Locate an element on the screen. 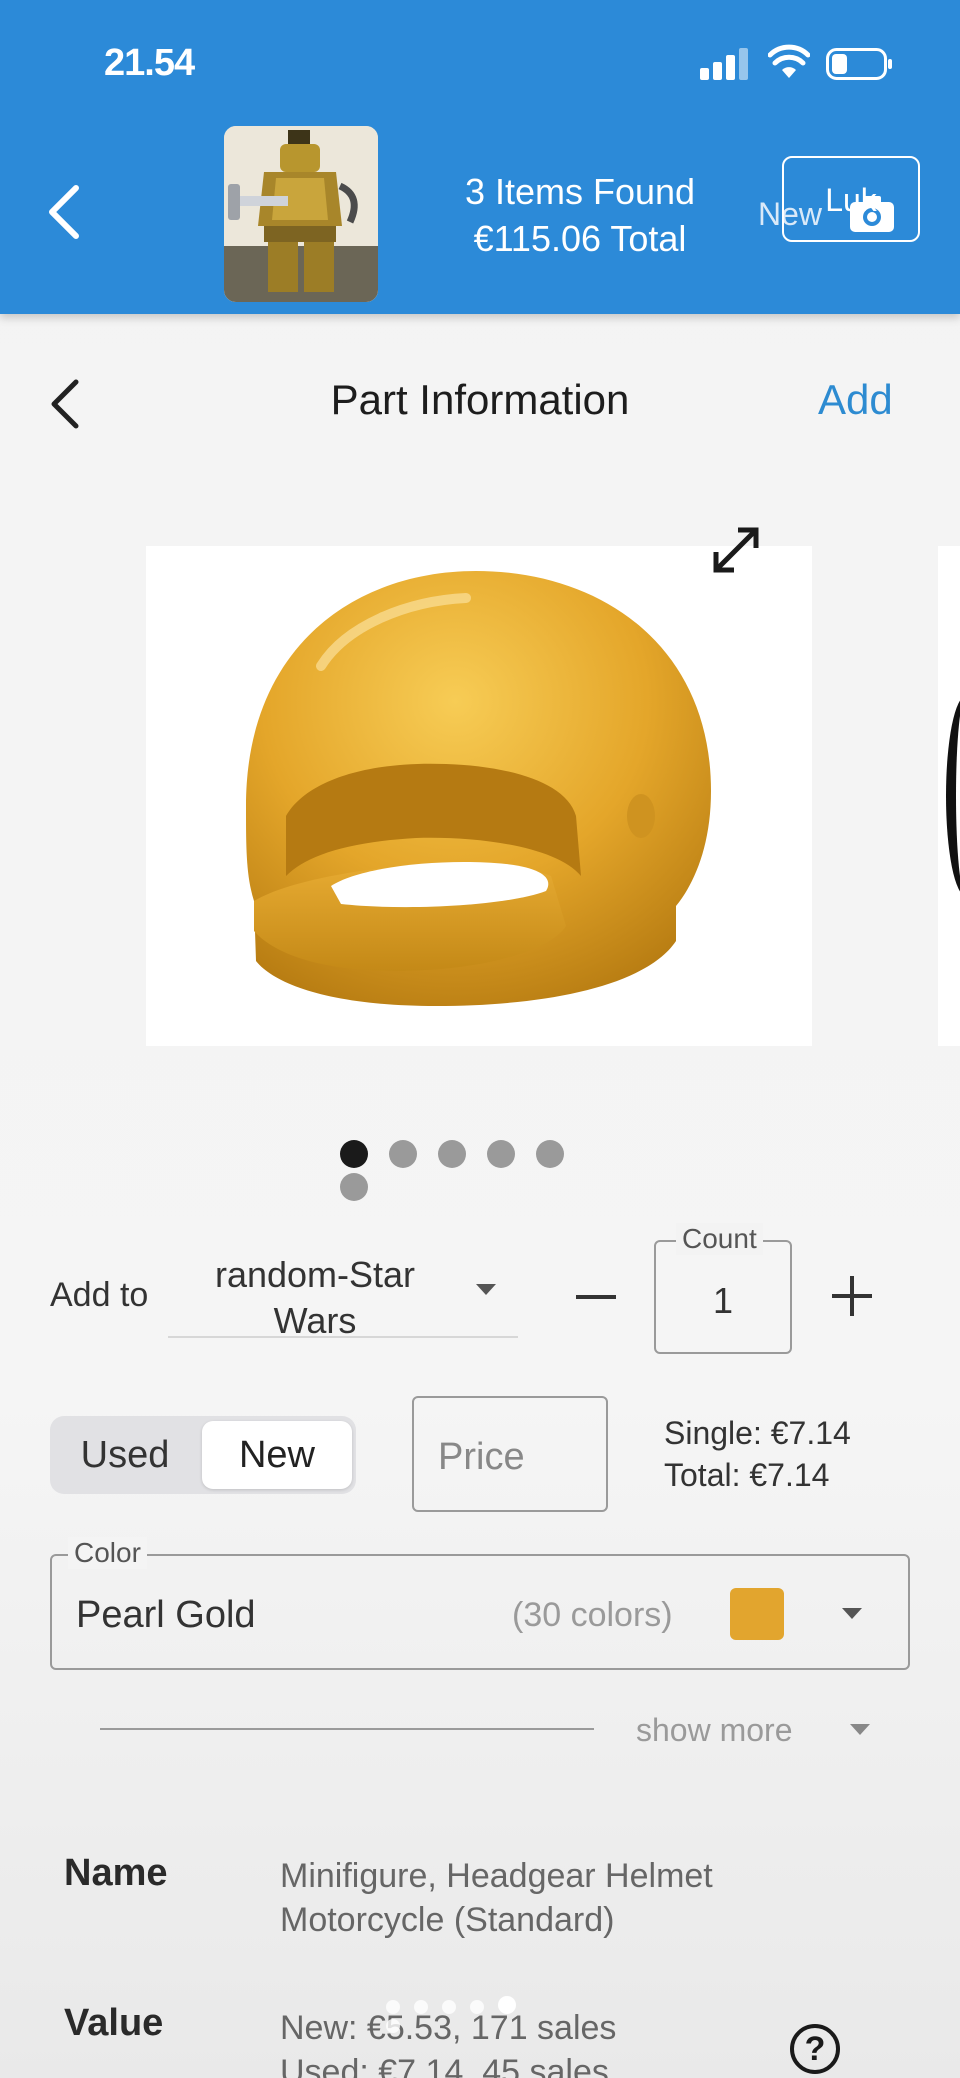  status-time: 21.54 is located at coordinates (149, 63).